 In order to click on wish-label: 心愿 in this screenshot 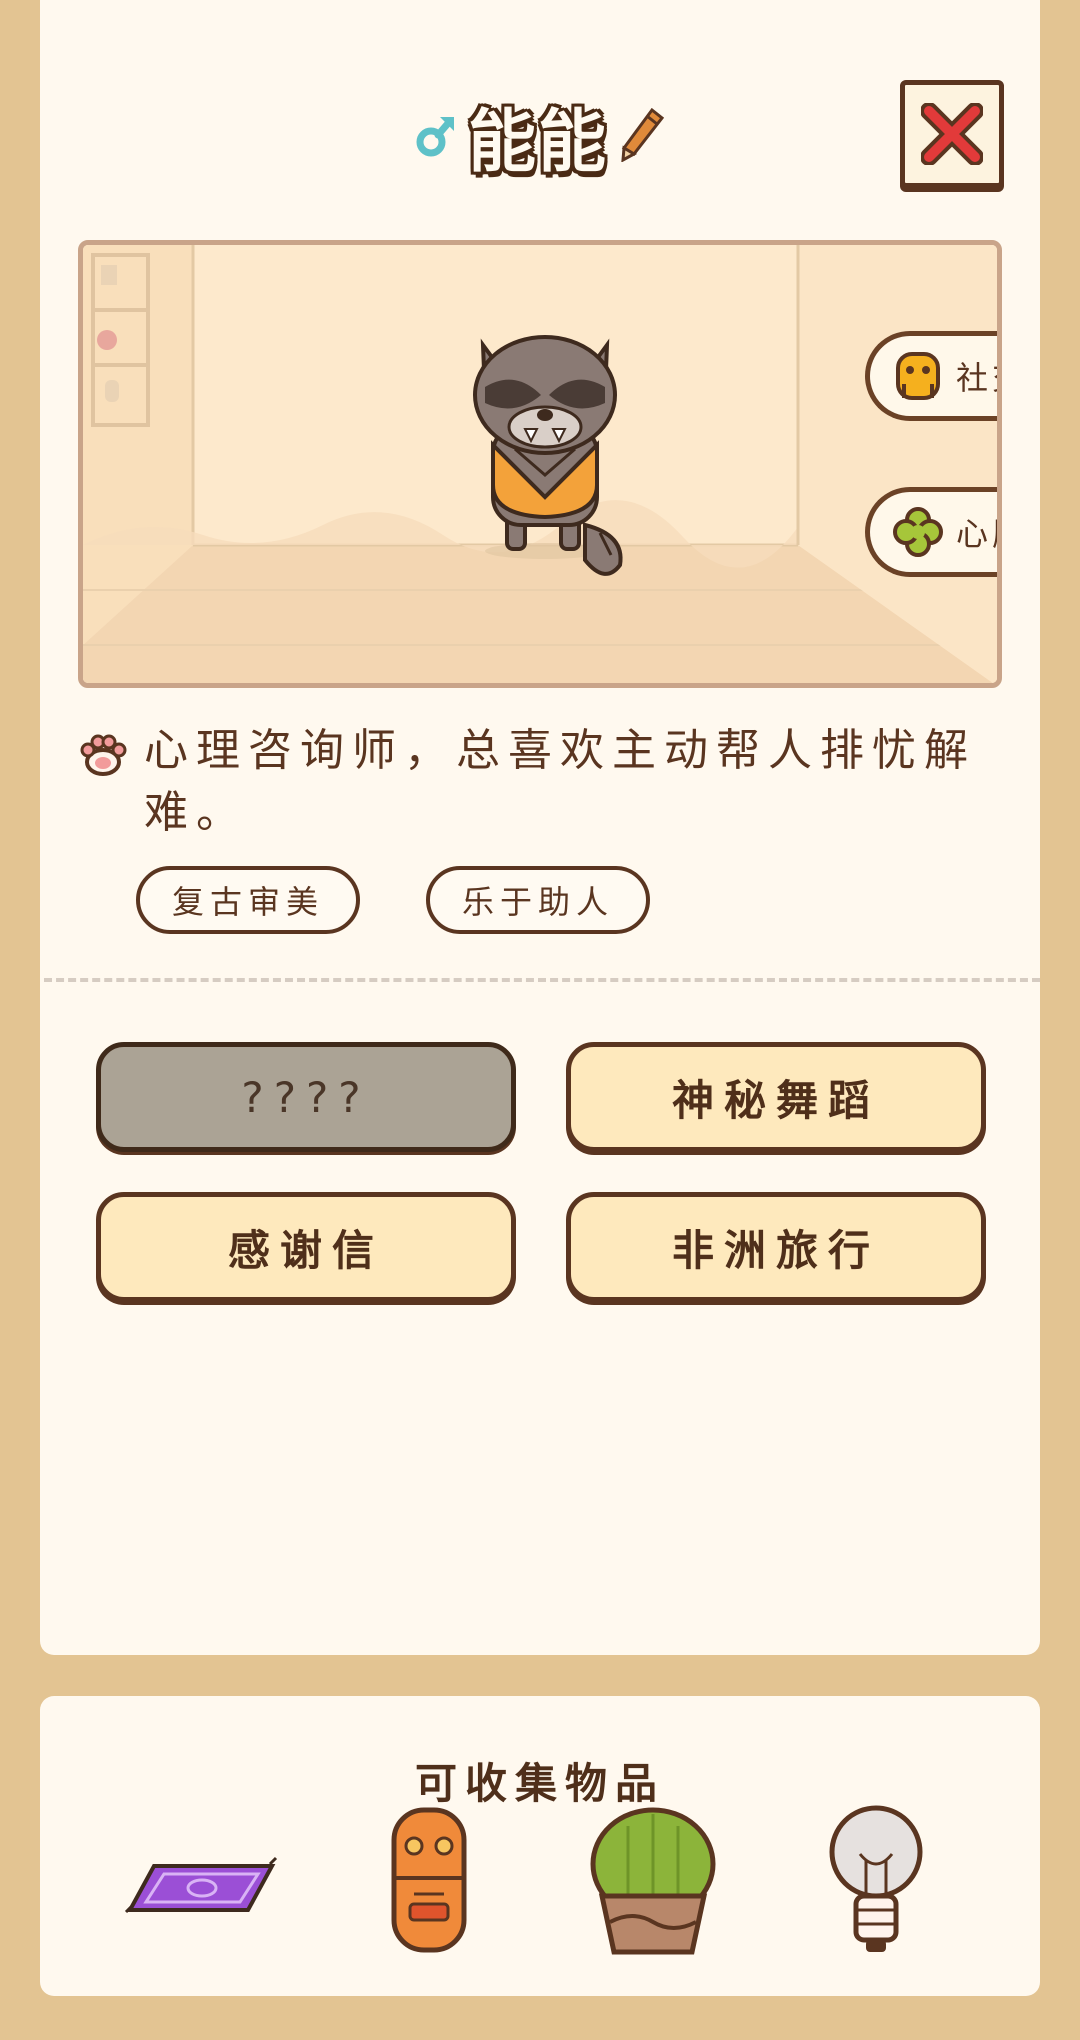, I will do `click(976, 534)`.